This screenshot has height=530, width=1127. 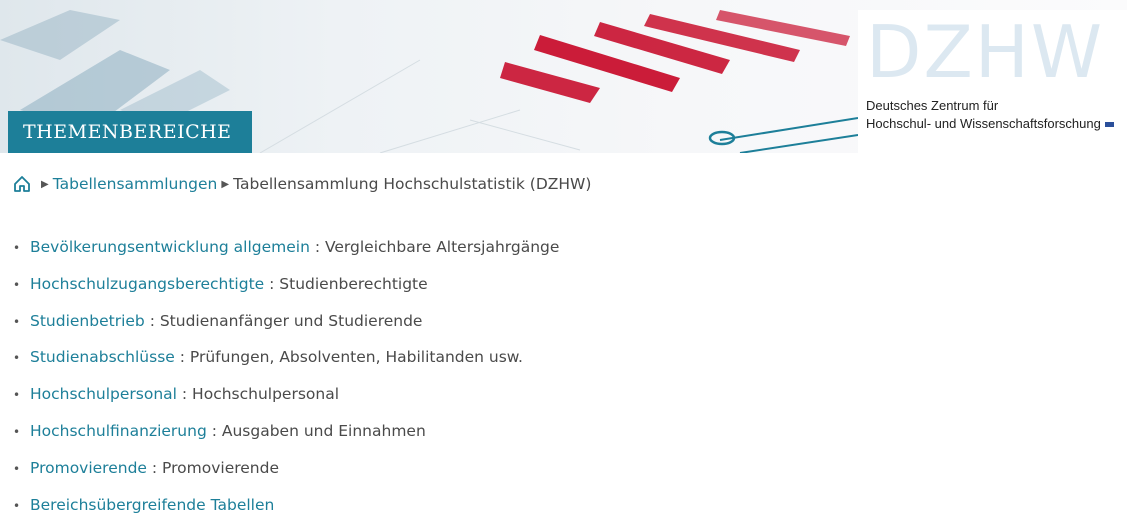 What do you see at coordinates (147, 284) in the screenshot?
I see `topic-link: Hochschulzugangsberechtigte` at bounding box center [147, 284].